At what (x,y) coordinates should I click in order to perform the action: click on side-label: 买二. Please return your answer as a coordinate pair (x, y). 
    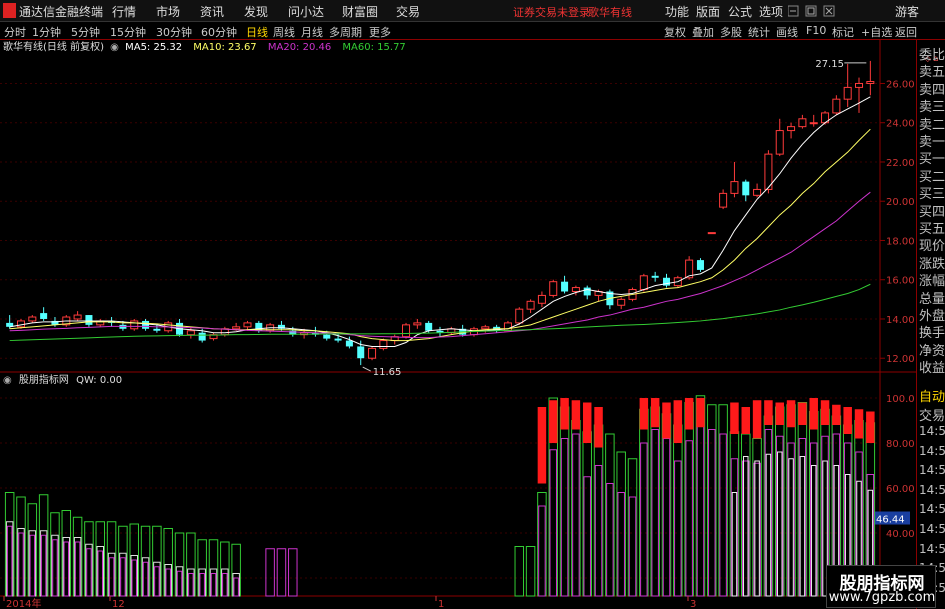
    Looking at the image, I should click on (932, 177).